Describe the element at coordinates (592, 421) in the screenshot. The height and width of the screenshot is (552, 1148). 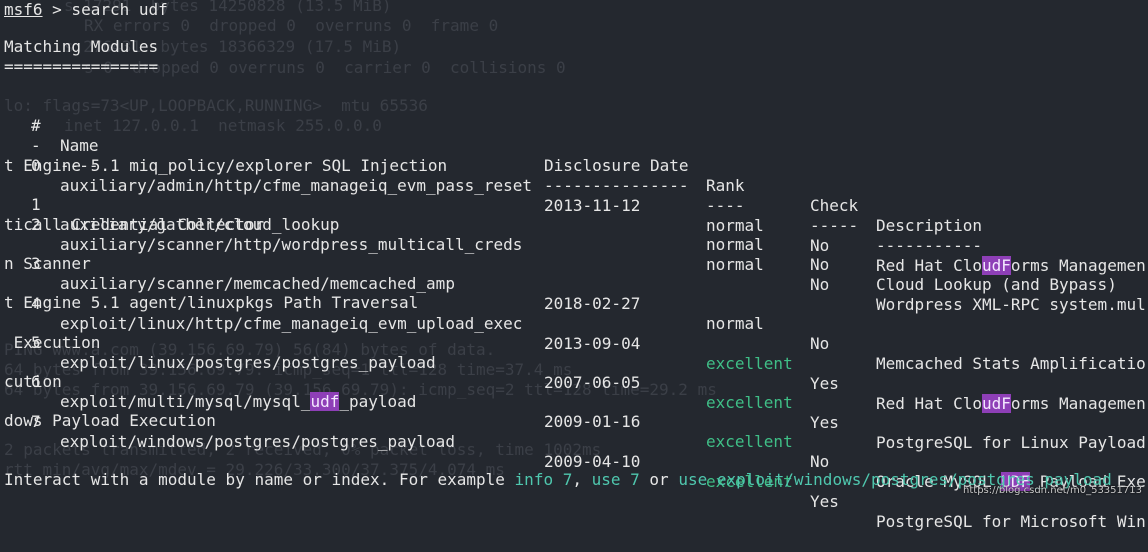
I see `disclosure-date: 2009-01-16` at that location.